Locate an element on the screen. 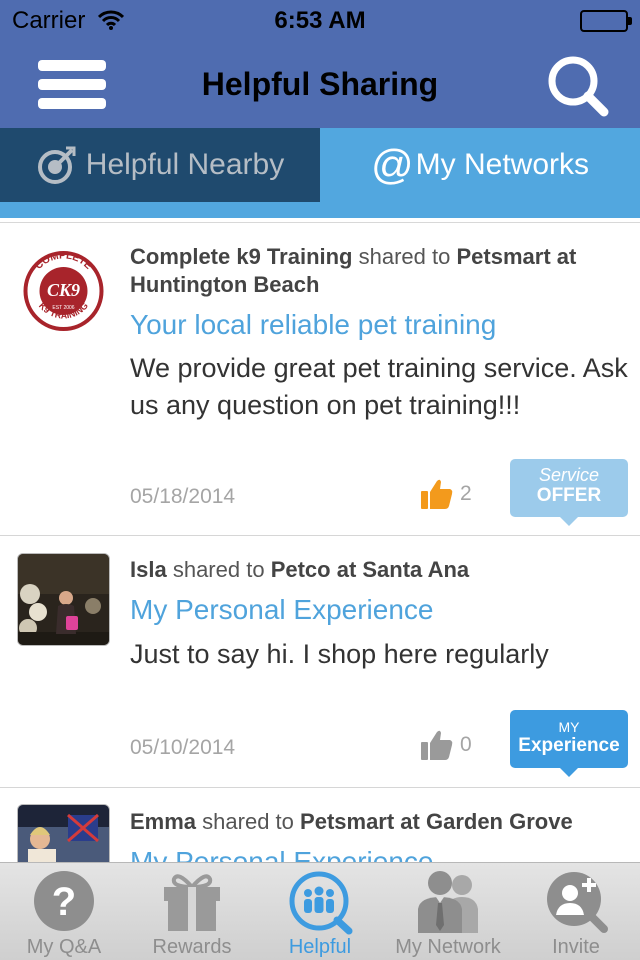 Image resolution: width=640 pixels, height=960 pixels. post-header: Emma shared to Petsmart at Garden Grove is located at coordinates (380, 822).